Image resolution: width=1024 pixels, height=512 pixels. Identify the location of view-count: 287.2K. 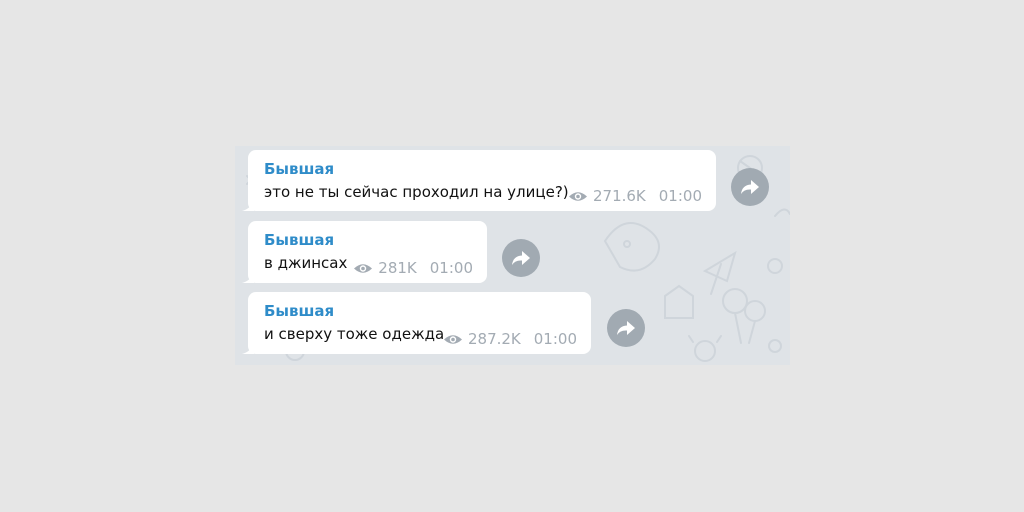
(494, 339).